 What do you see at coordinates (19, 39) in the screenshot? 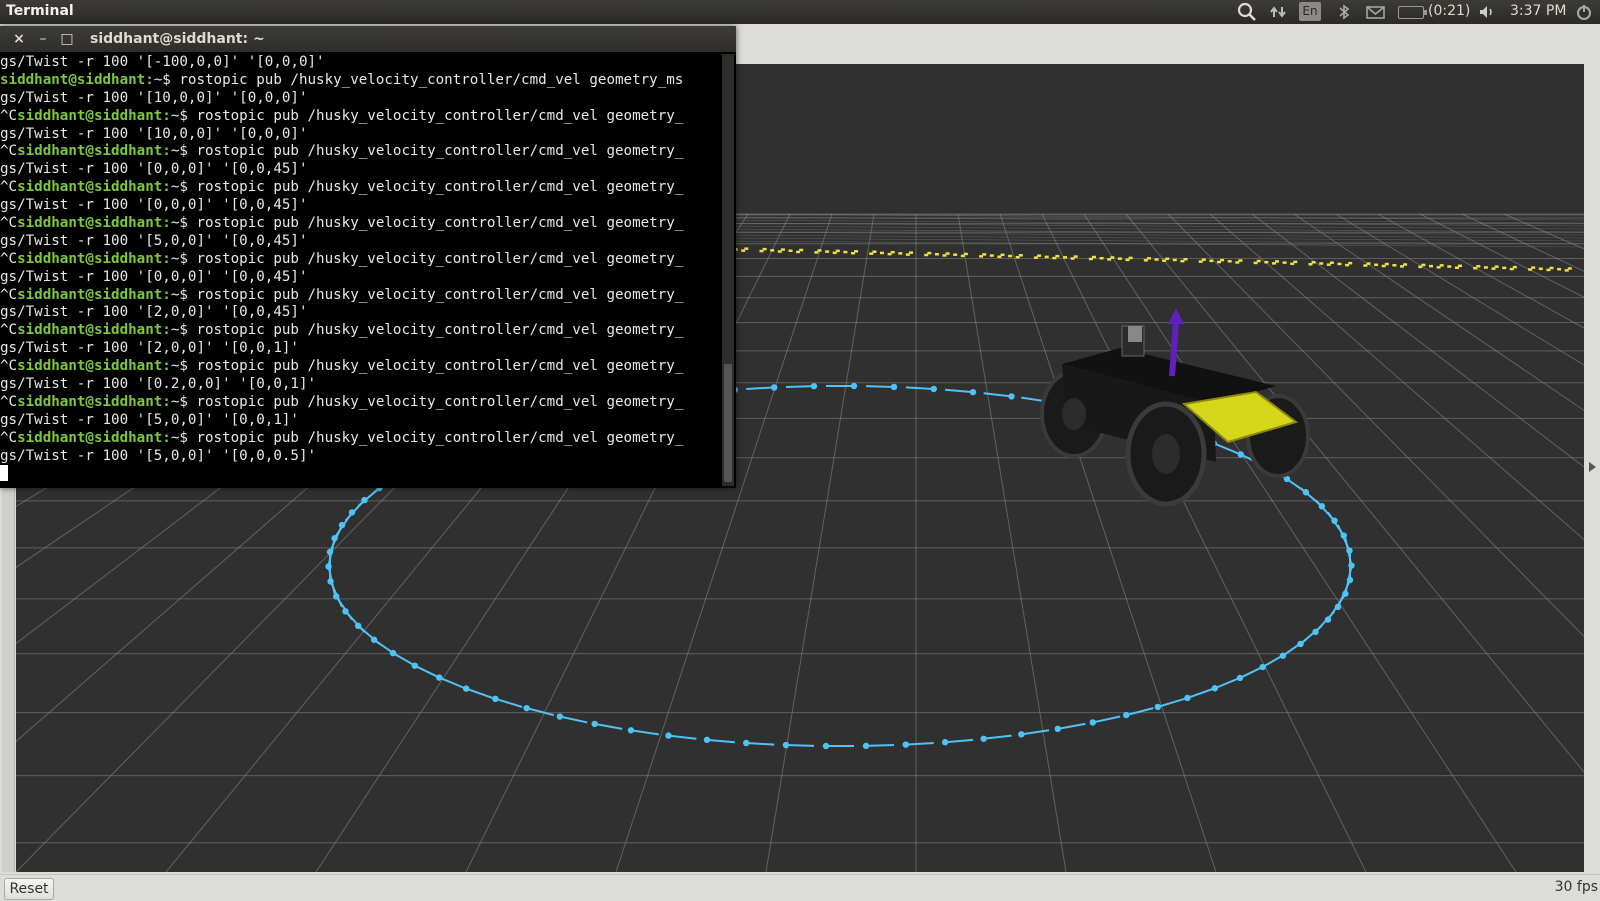
I see `close-button: ×` at bounding box center [19, 39].